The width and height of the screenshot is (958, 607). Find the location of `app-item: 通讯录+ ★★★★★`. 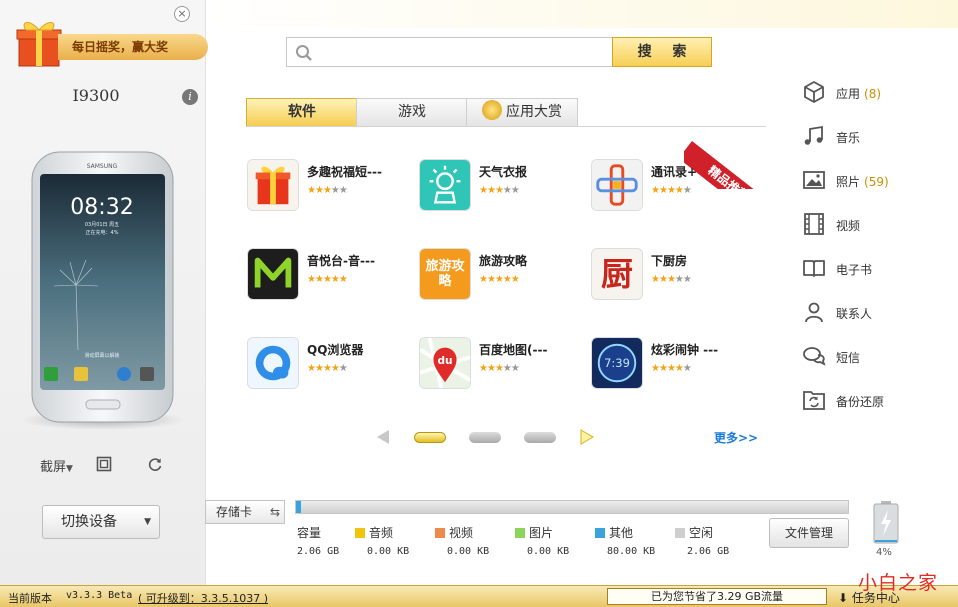

app-item: 通讯录+ ★★★★★ is located at coordinates (676, 187).